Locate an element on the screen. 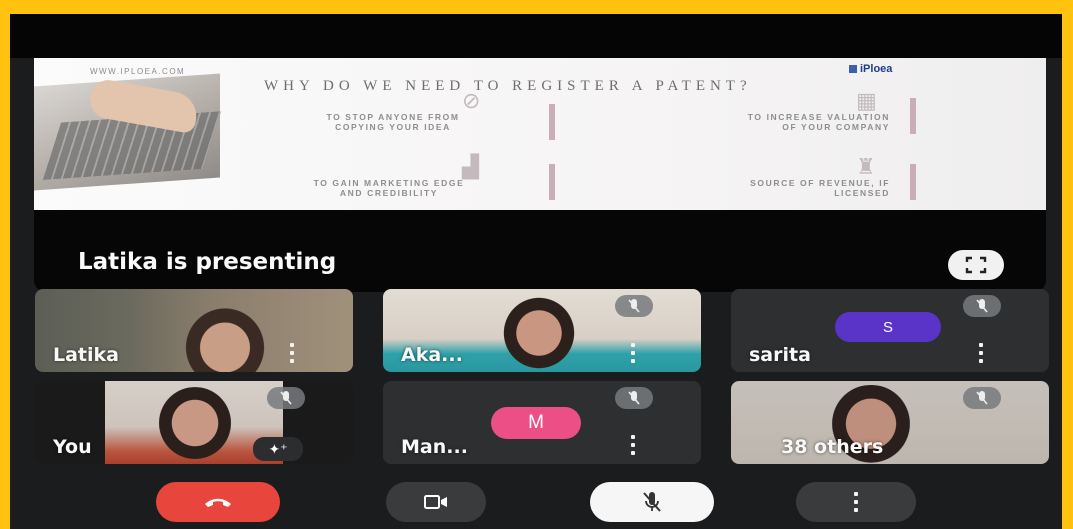 The width and height of the screenshot is (1073, 529). slide-item: SOURCE OF REVENUE, IF LICENSED is located at coordinates (760, 188).